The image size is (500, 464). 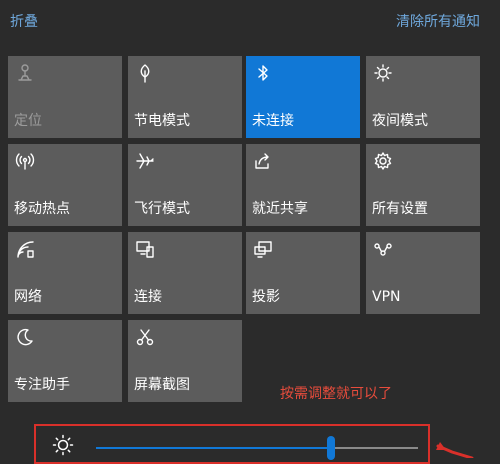 What do you see at coordinates (438, 22) in the screenshot?
I see `clear-all-notifications-link: 清除所有通知` at bounding box center [438, 22].